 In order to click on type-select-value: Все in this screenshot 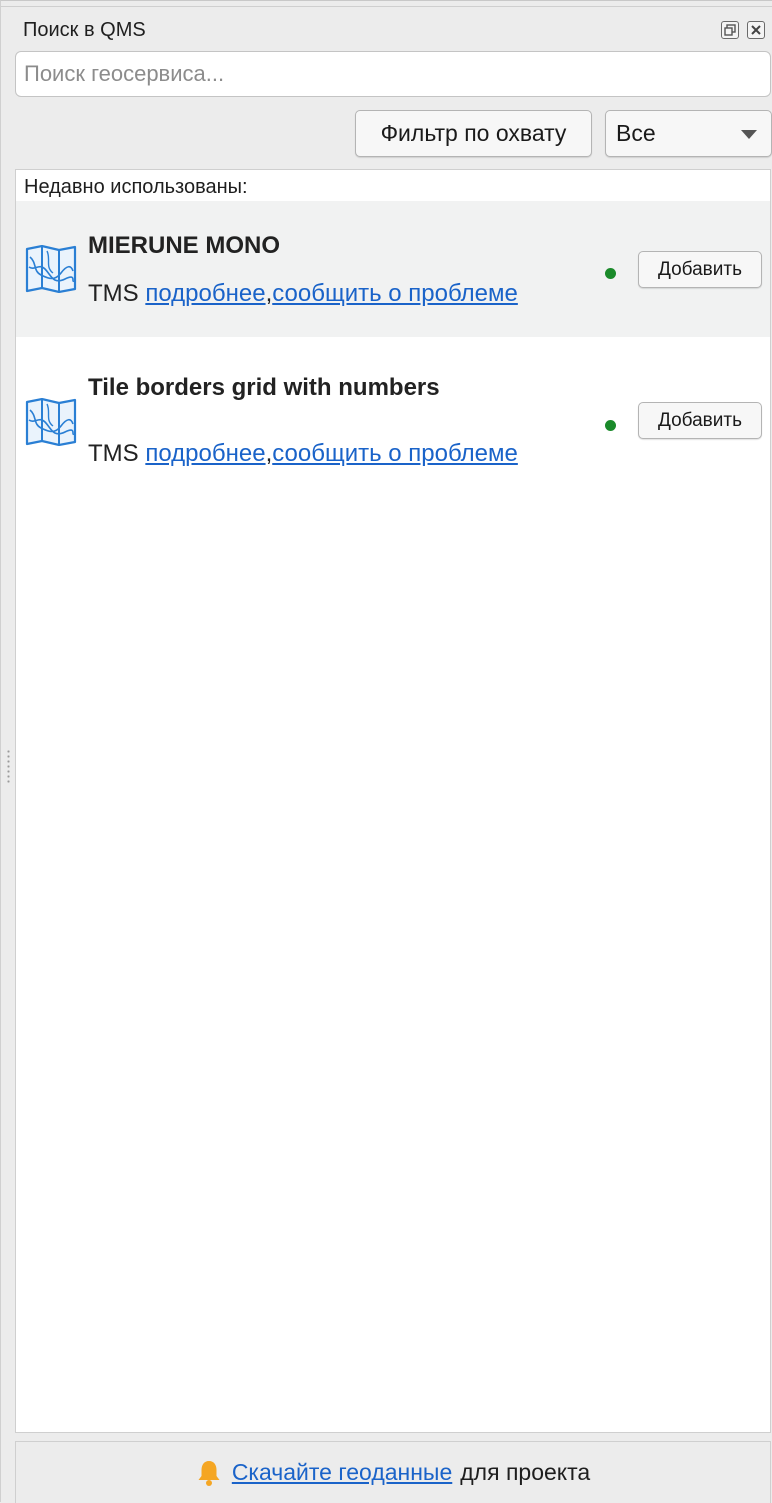, I will do `click(636, 133)`.